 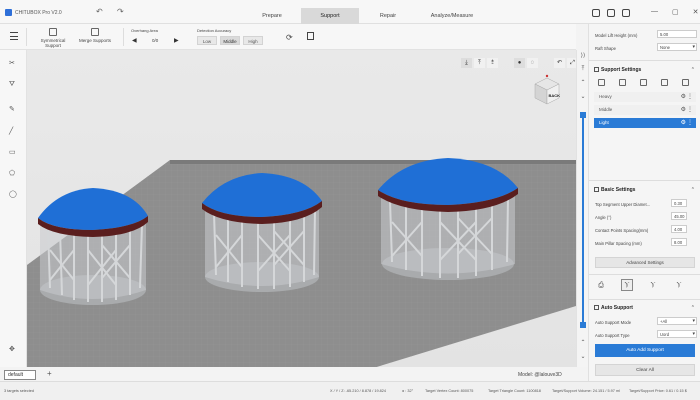 What do you see at coordinates (679, 242) in the screenshot?
I see `main-pillar-spacing-input: 8.00` at bounding box center [679, 242].